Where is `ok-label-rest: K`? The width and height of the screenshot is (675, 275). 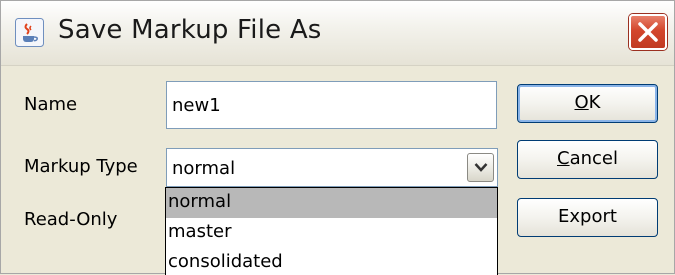 ok-label-rest: K is located at coordinates (594, 102).